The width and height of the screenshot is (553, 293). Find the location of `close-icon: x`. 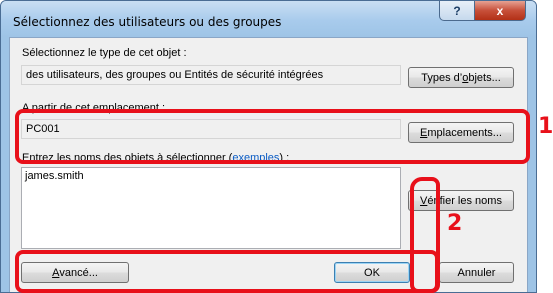

close-icon: x is located at coordinates (500, 10).